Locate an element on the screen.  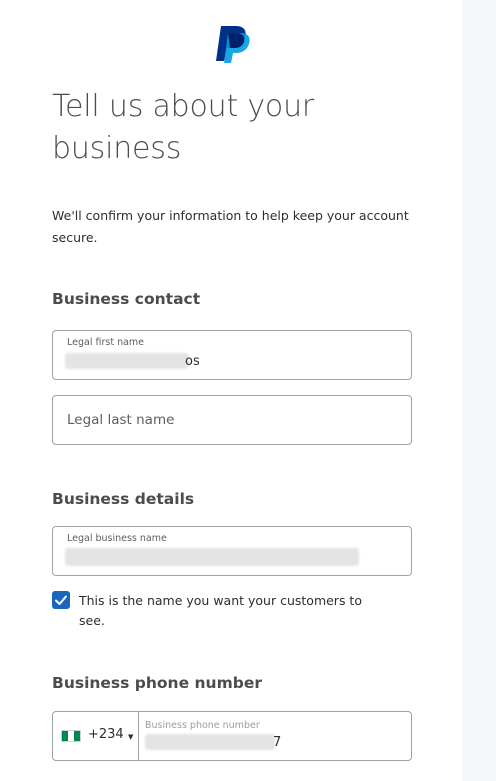
redacted-first-name is located at coordinates (127, 361).